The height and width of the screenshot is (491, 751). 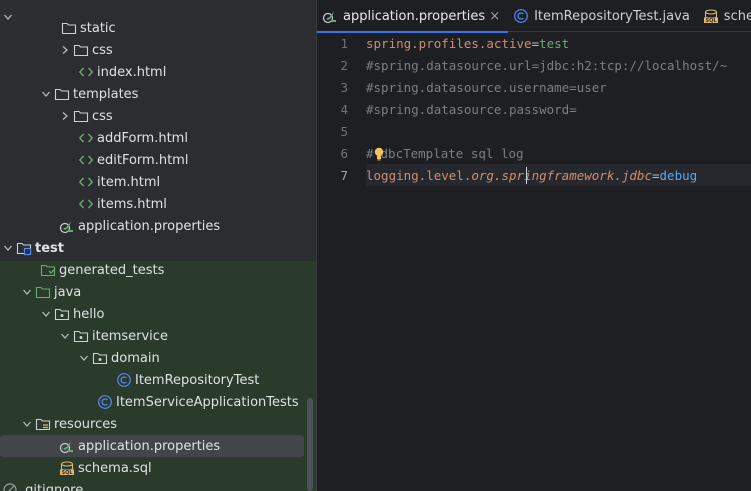 What do you see at coordinates (603, 16) in the screenshot?
I see `tab-itemrepositorytest-java: ItemRepositoryTest.java` at bounding box center [603, 16].